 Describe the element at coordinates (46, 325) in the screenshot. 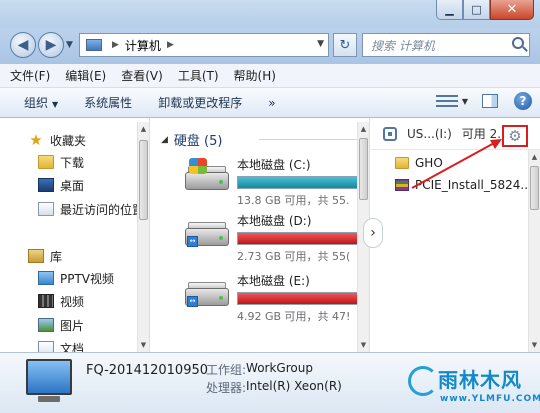

I see `picture-icon` at that location.